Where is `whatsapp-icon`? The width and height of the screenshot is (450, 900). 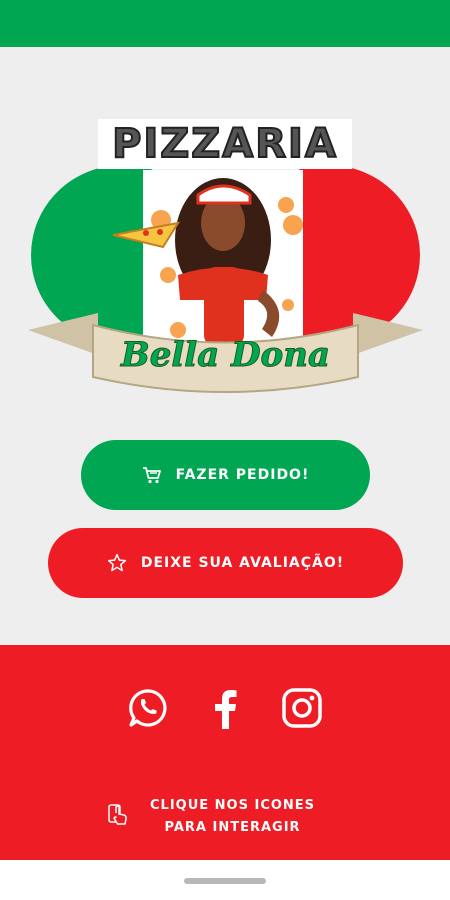
whatsapp-icon is located at coordinates (148, 707).